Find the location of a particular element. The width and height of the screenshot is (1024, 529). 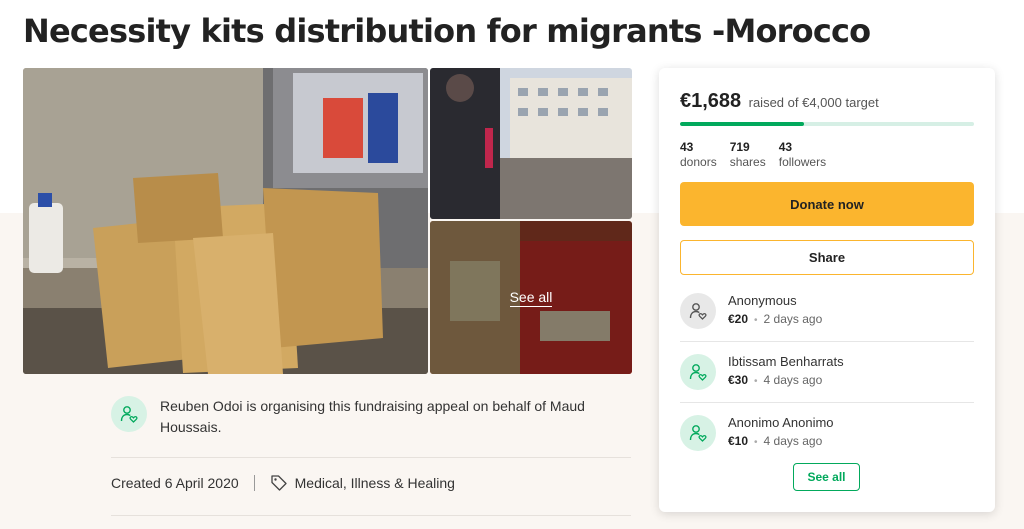

stat-followers-label: followers is located at coordinates (802, 162).